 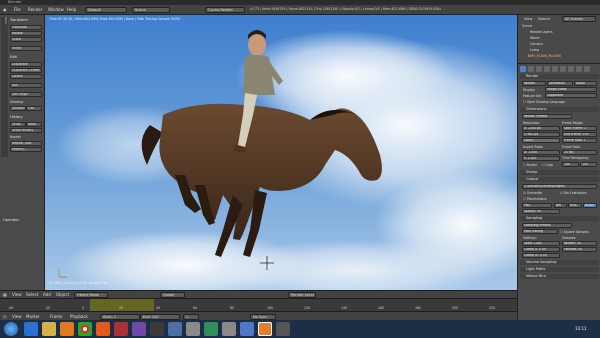 What do you see at coordinates (559, 109) in the screenshot?
I see `dimensions-section-header: Dimensions` at bounding box center [559, 109].